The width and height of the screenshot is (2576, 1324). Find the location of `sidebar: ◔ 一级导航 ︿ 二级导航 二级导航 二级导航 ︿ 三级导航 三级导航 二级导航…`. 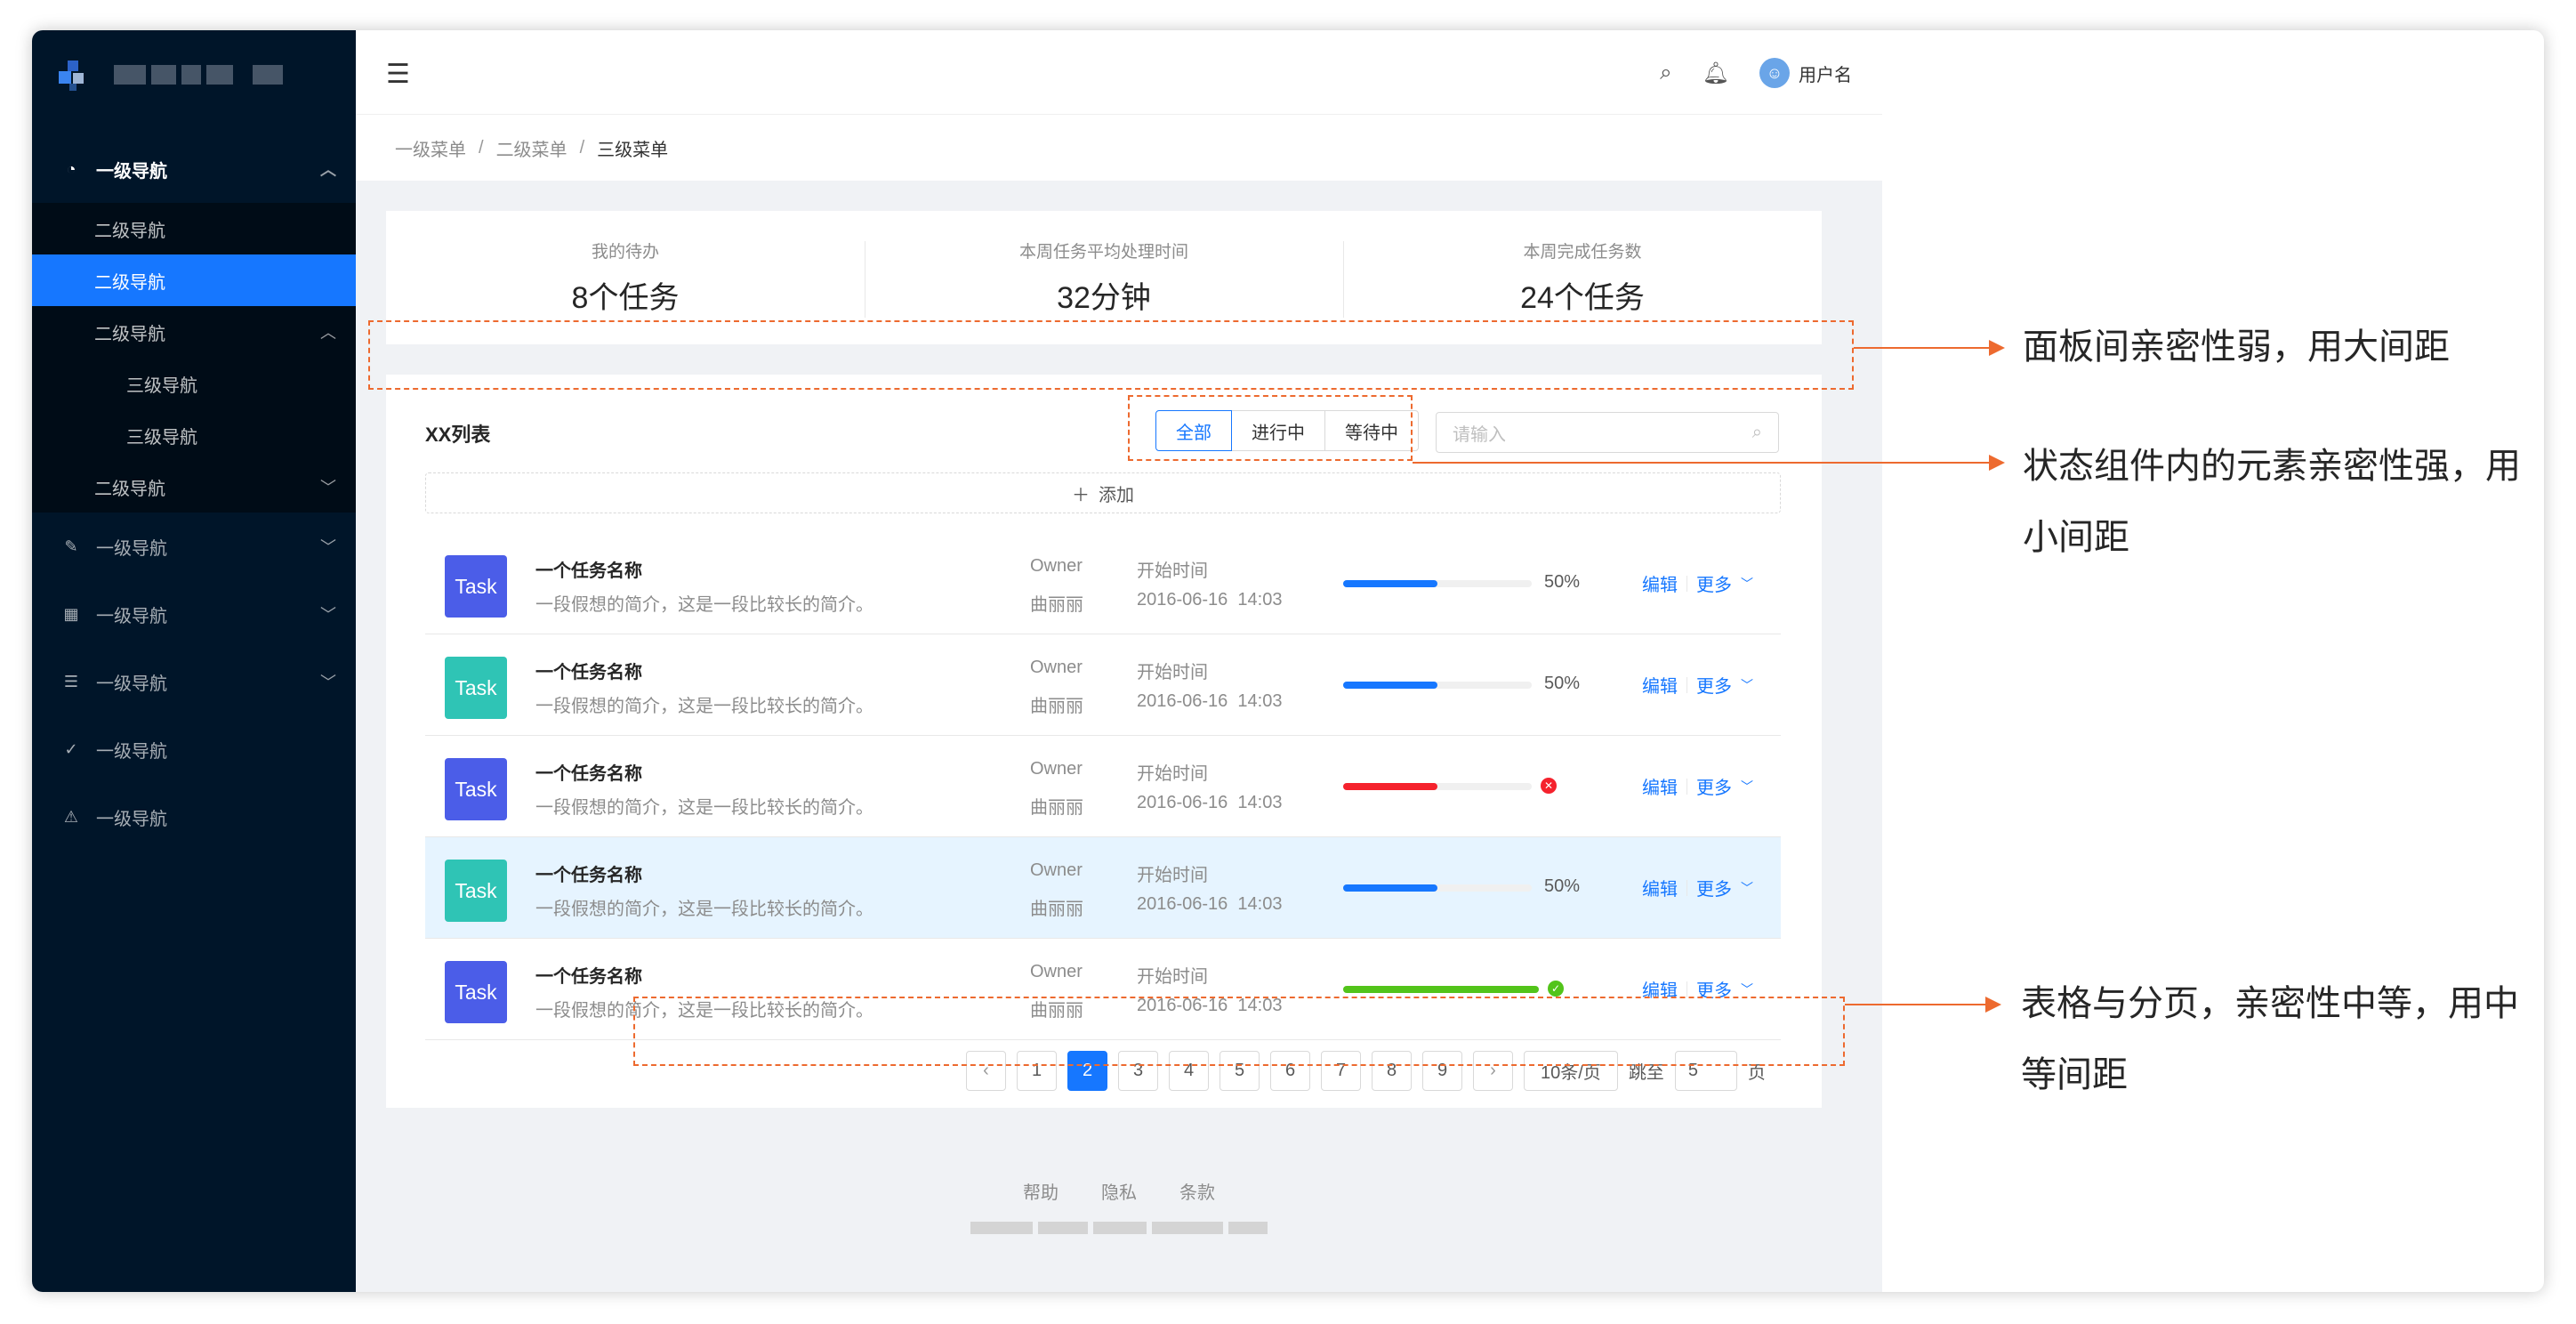

sidebar: ◔ 一级导航 ︿ 二级导航 二级导航 二级导航 ︿ 三级导航 三级导航 二级导航… is located at coordinates (194, 661).